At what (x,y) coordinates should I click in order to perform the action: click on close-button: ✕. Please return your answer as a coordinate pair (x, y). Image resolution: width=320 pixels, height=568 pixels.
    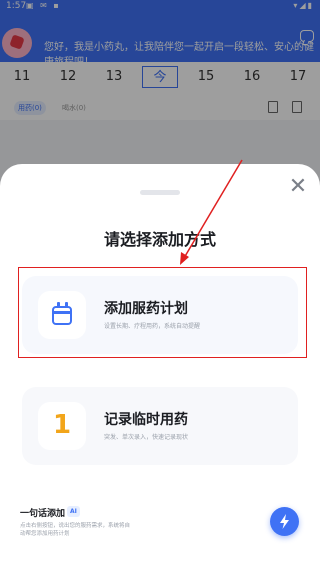
    Looking at the image, I should click on (298, 187).